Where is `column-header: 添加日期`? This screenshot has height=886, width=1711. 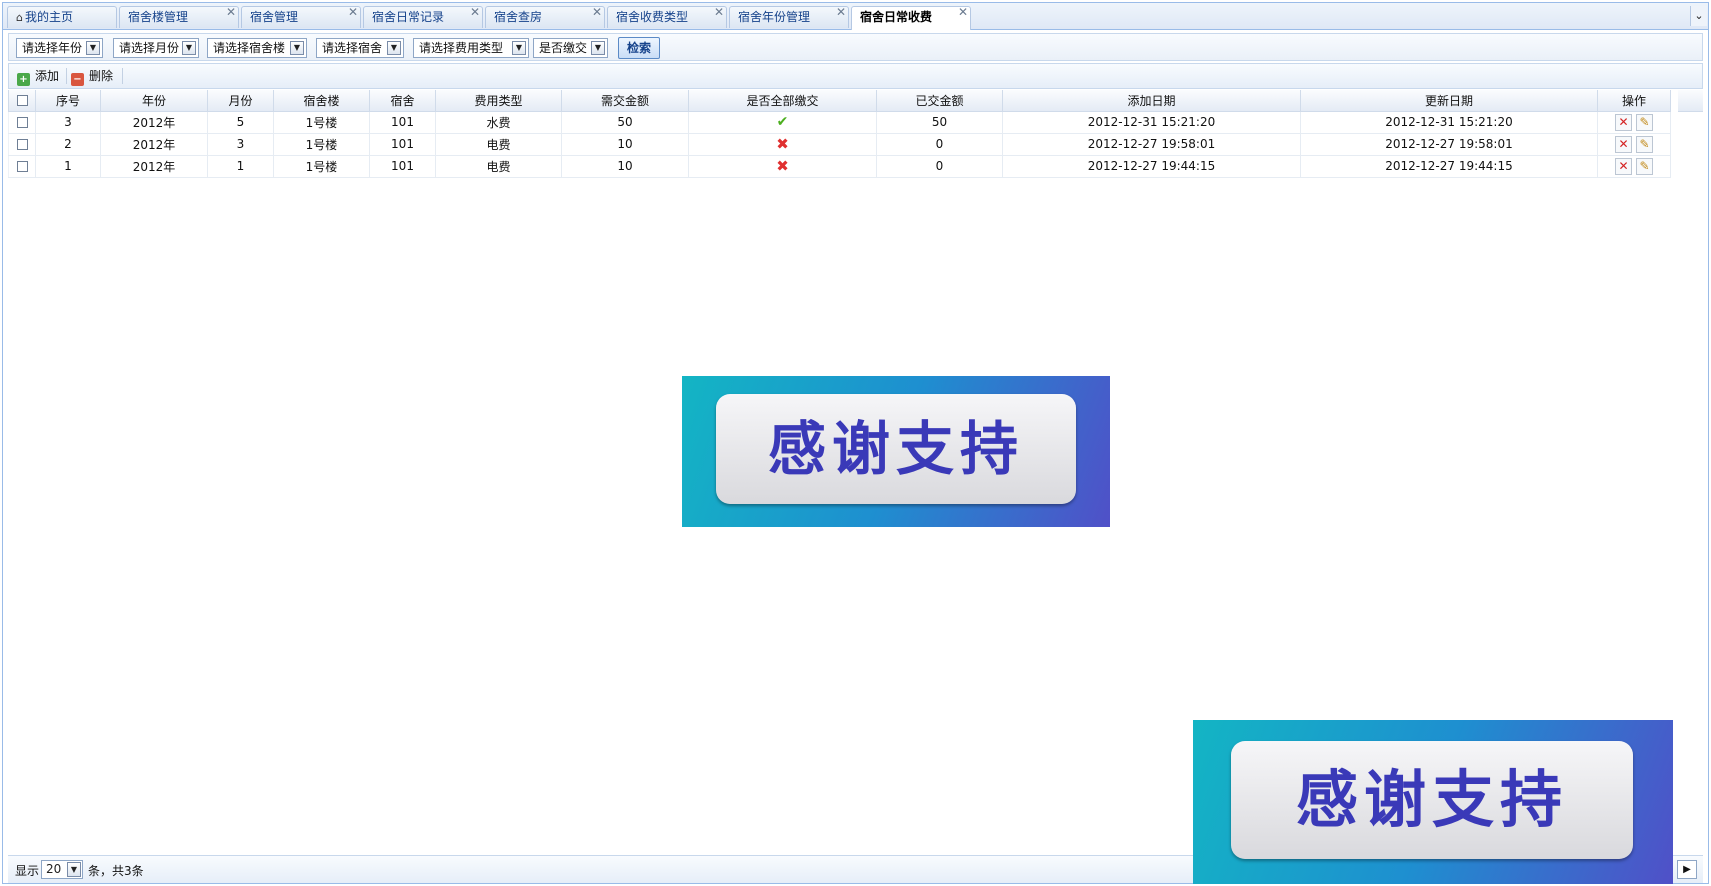
column-header: 添加日期 is located at coordinates (1151, 101).